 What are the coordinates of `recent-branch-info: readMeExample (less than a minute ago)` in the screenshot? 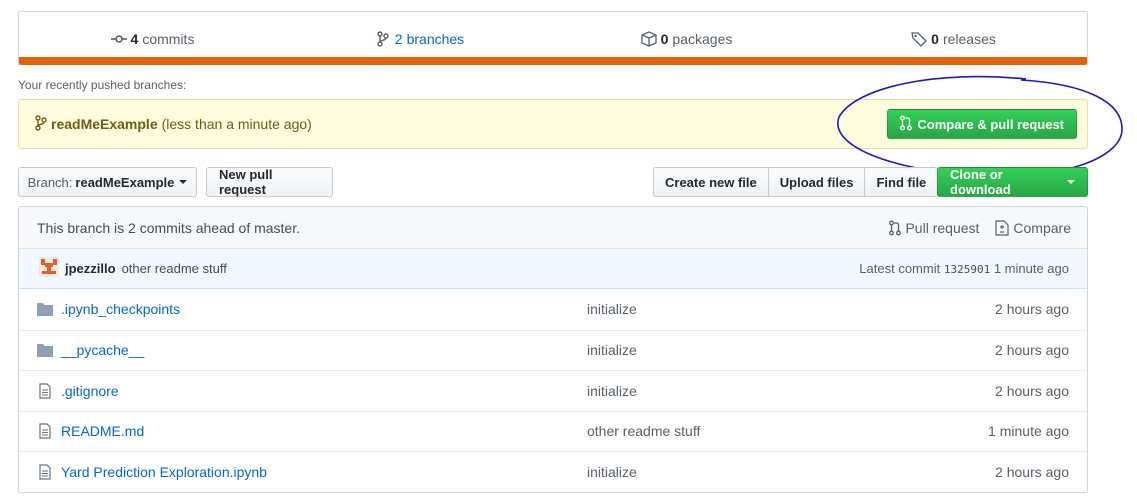 It's located at (173, 124).